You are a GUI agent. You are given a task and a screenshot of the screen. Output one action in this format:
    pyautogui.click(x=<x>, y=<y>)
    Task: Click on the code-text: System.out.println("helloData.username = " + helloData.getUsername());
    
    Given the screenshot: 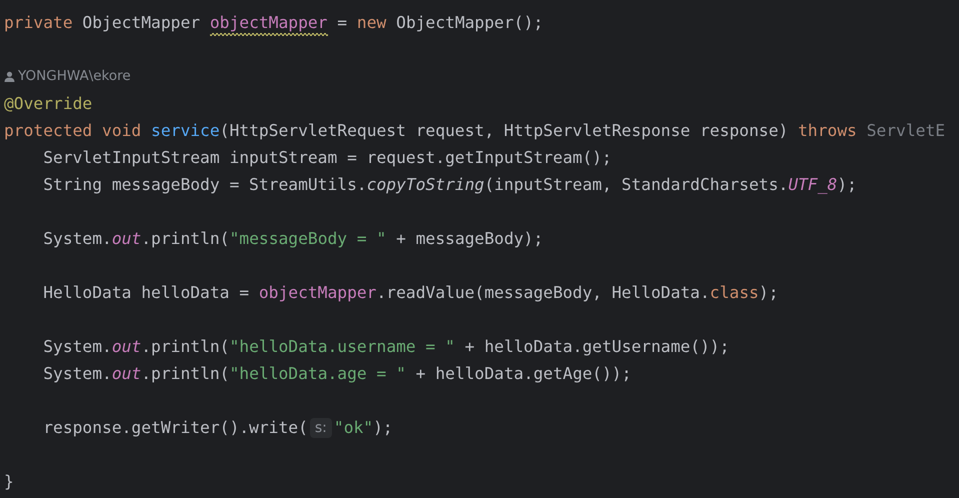 What is the action you would take?
    pyautogui.click(x=386, y=347)
    